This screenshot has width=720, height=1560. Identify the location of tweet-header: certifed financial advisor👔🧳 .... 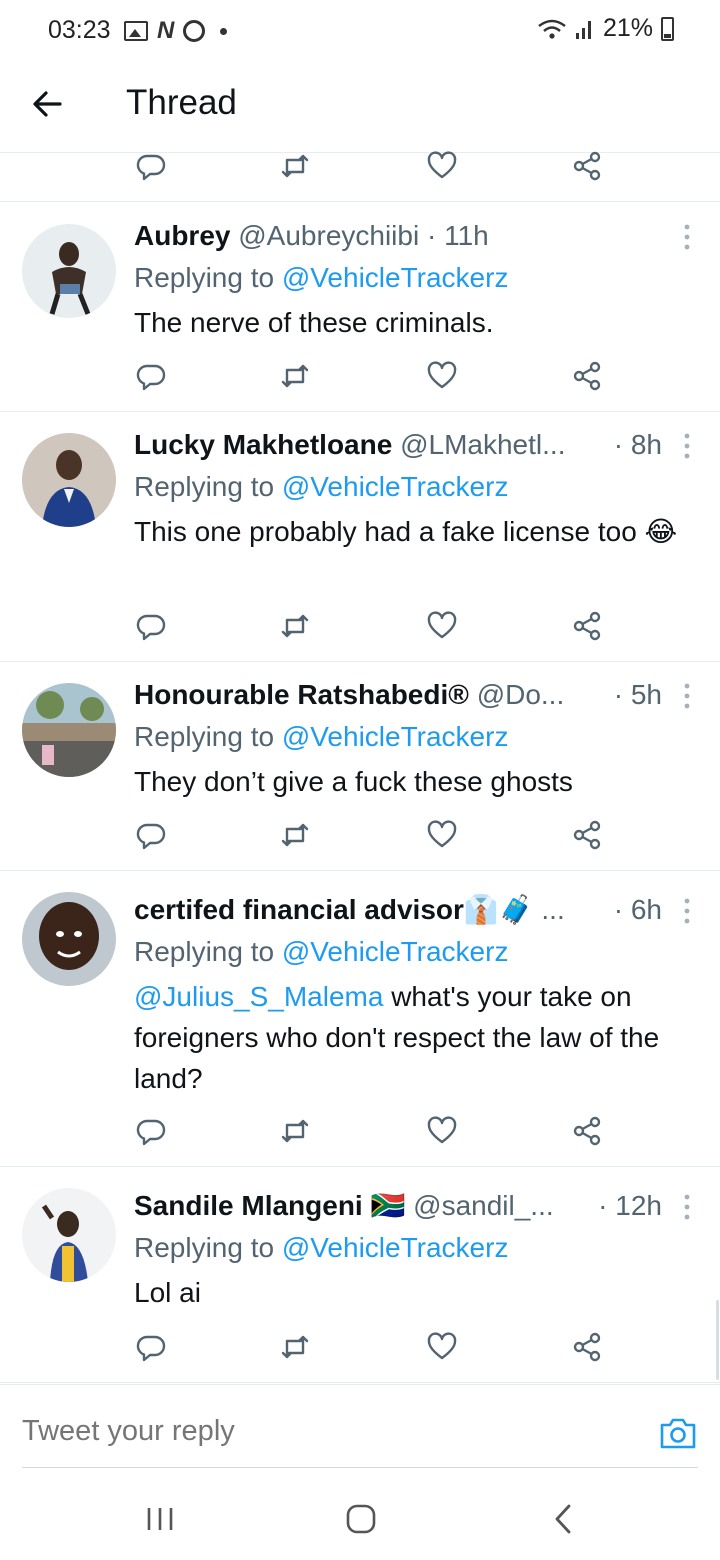
(349, 910).